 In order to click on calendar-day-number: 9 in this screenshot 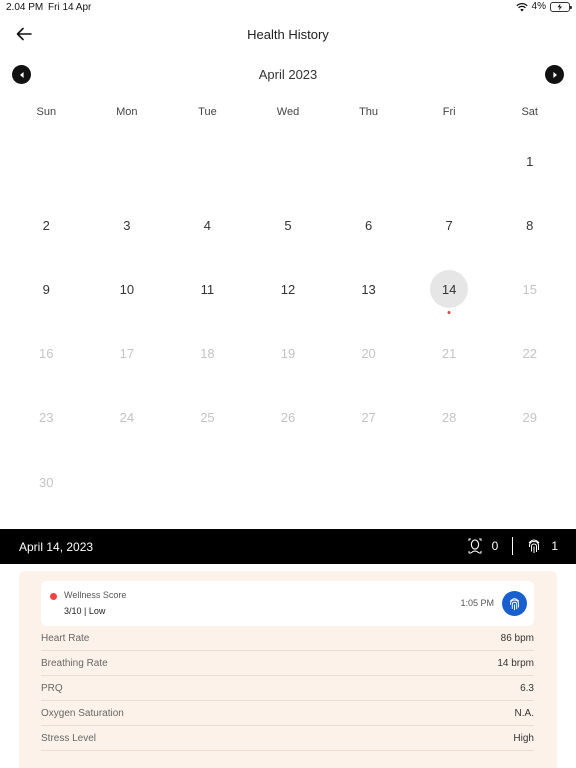, I will do `click(46, 289)`.